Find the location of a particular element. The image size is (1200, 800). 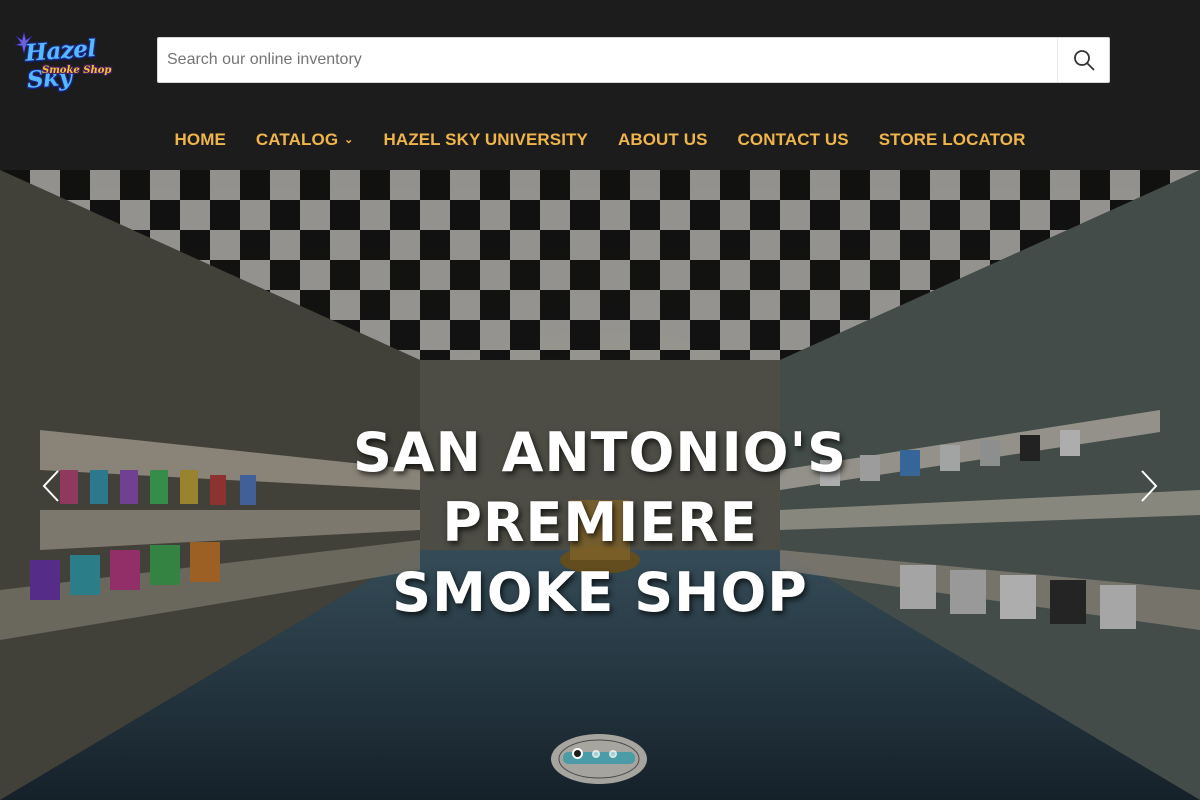

search-button is located at coordinates (1083, 60).